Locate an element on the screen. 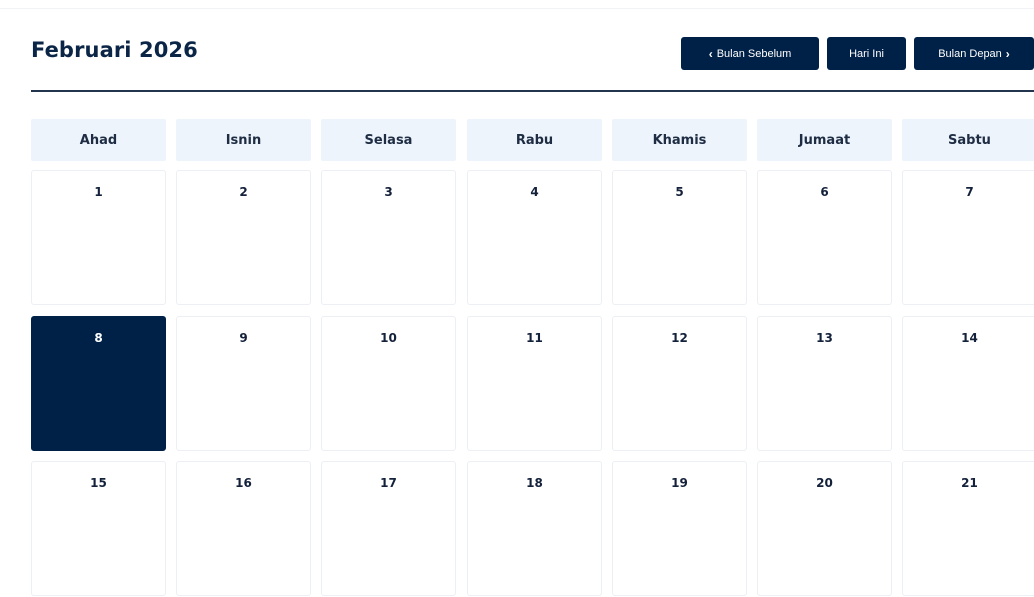 Image resolution: width=1034 pixels, height=597 pixels. day-number: 4 is located at coordinates (534, 192).